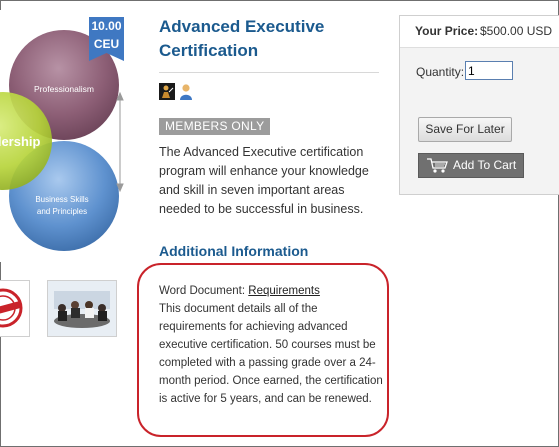  I want to click on price-label: Your Price:, so click(447, 31).